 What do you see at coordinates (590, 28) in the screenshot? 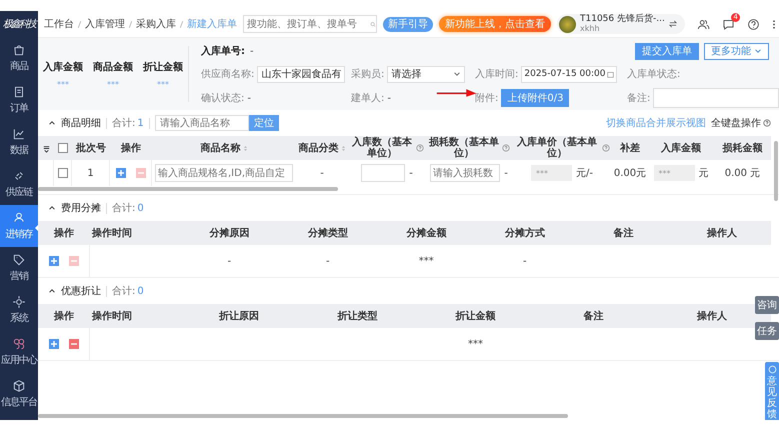
I see `user-account: xkhh` at bounding box center [590, 28].